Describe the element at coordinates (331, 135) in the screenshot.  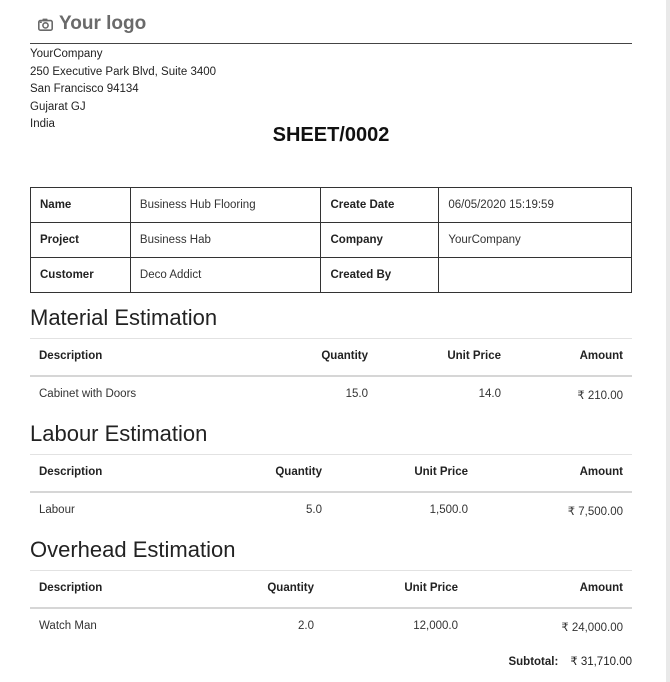
I see `sheet-title: SHEET/0002` at that location.